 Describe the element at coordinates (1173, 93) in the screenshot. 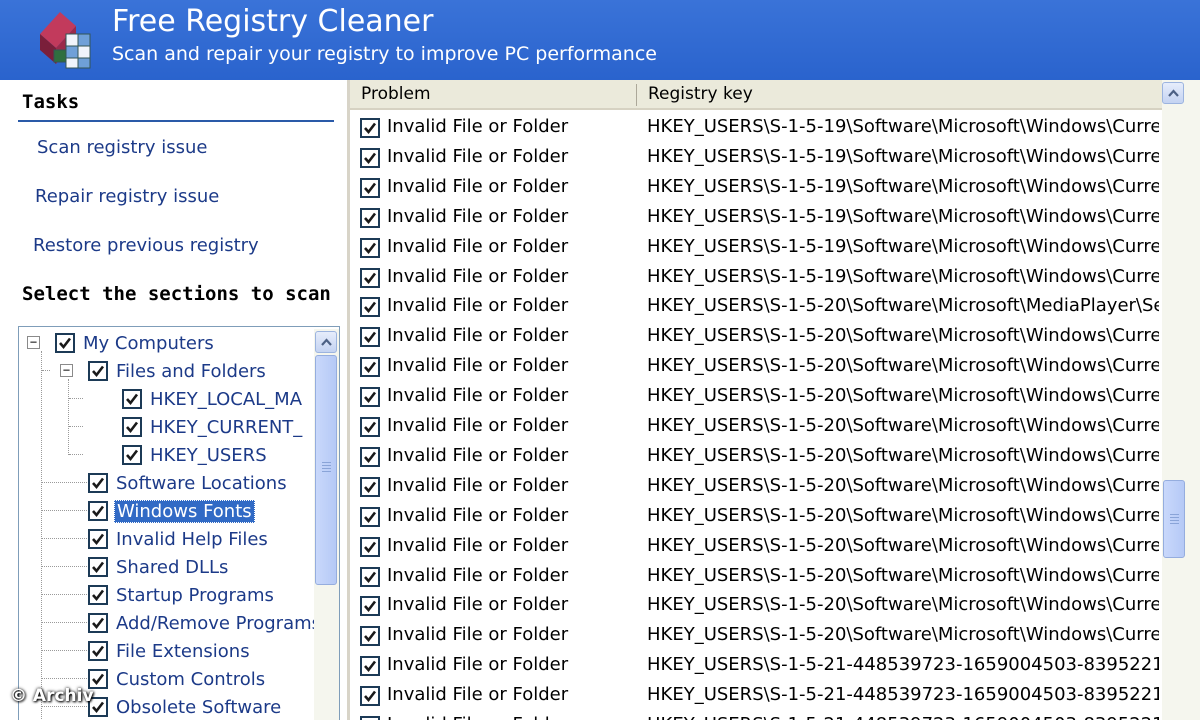

I see `table-scroll-up-button` at that location.